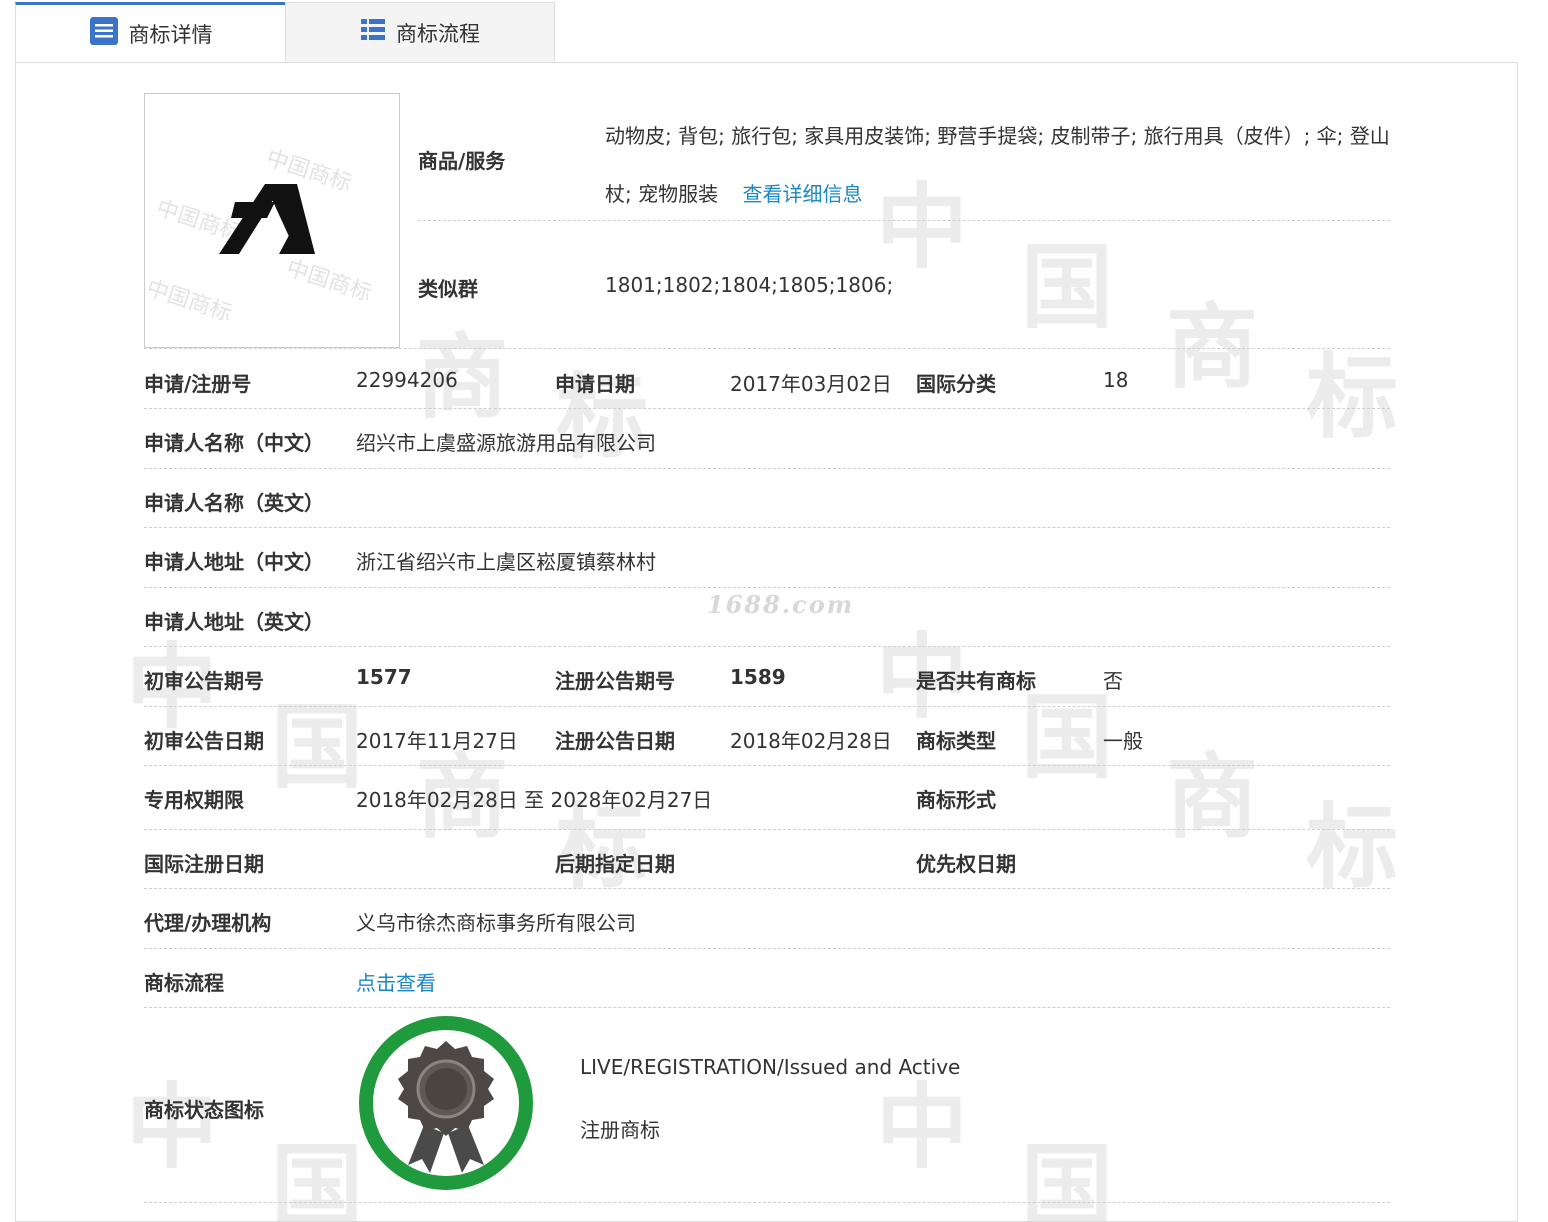 Image resolution: width=1548 pixels, height=1222 pixels. I want to click on tab-trademark-flow: 商标流程, so click(420, 32).